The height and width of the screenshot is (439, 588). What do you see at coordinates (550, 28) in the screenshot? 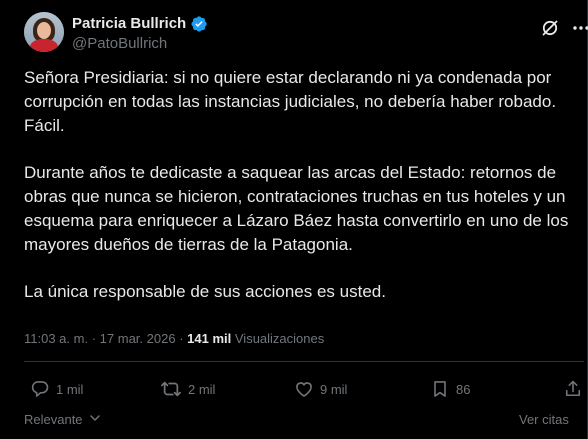
I see `grok-icon` at bounding box center [550, 28].